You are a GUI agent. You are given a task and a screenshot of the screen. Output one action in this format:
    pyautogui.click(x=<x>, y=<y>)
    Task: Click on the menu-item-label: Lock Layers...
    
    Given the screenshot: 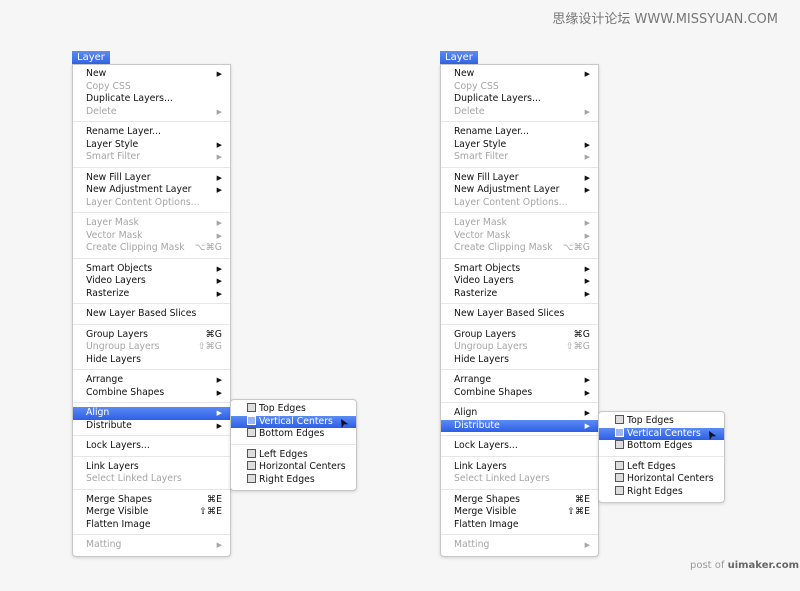 What is the action you would take?
    pyautogui.click(x=118, y=445)
    